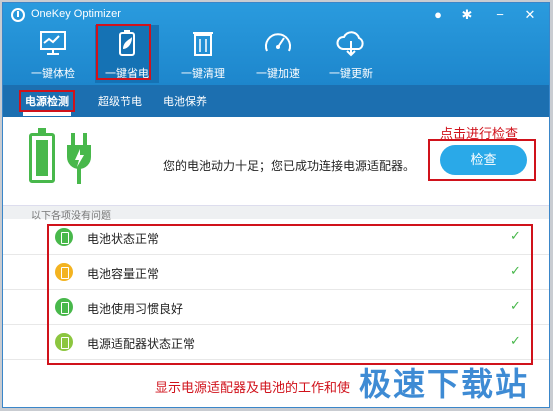 The image size is (553, 411). What do you see at coordinates (253, 387) in the screenshot?
I see `annotation-caption: 显示电源适配器及电池的工作和使` at bounding box center [253, 387].